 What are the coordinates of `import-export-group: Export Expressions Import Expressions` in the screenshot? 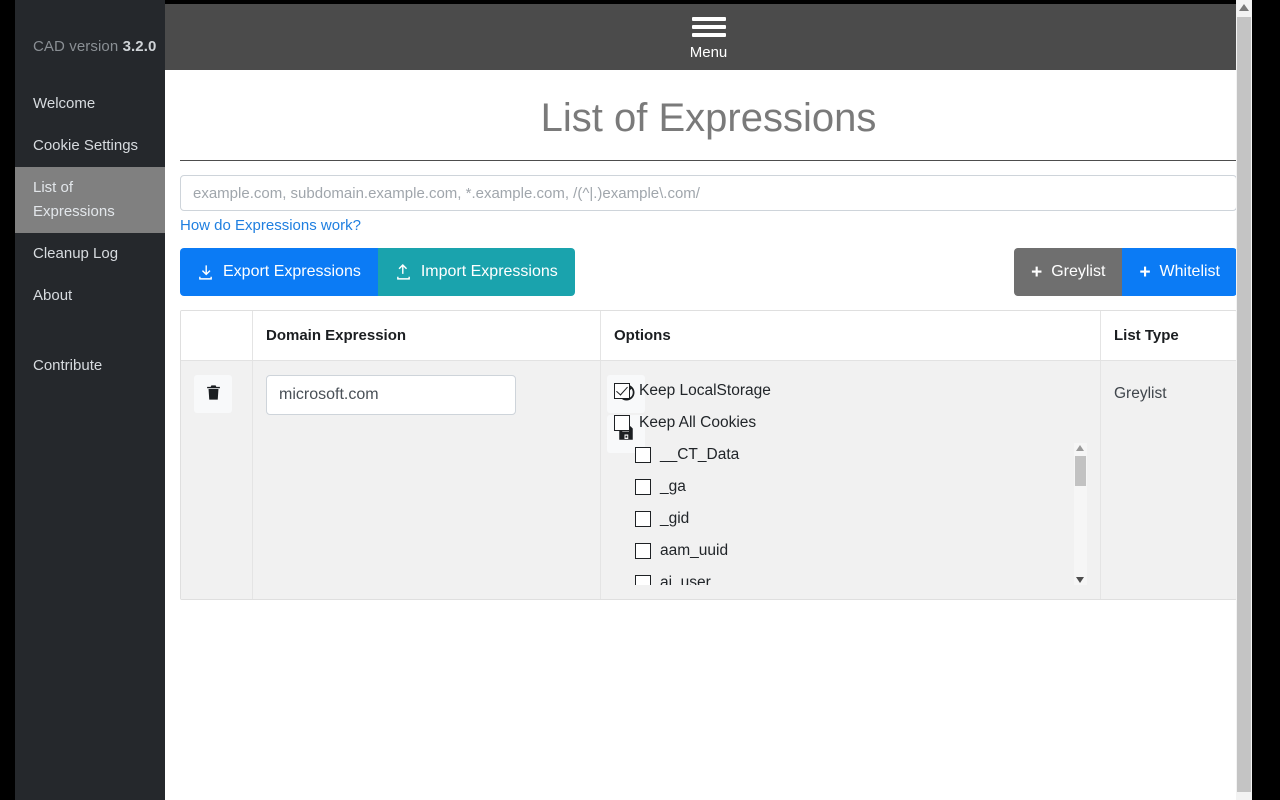 It's located at (377, 272).